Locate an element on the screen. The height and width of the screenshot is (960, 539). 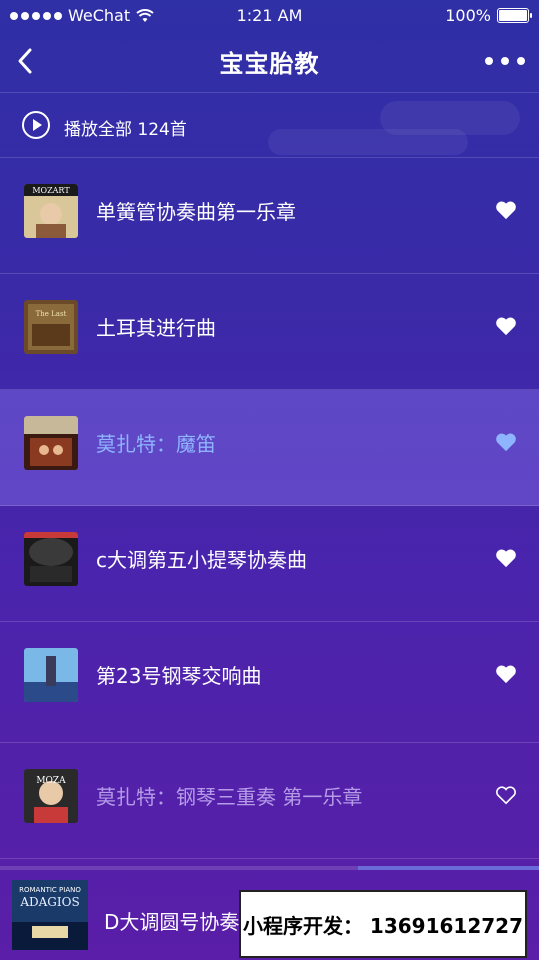
song-title: 莫扎特：魔笛 is located at coordinates (156, 444).